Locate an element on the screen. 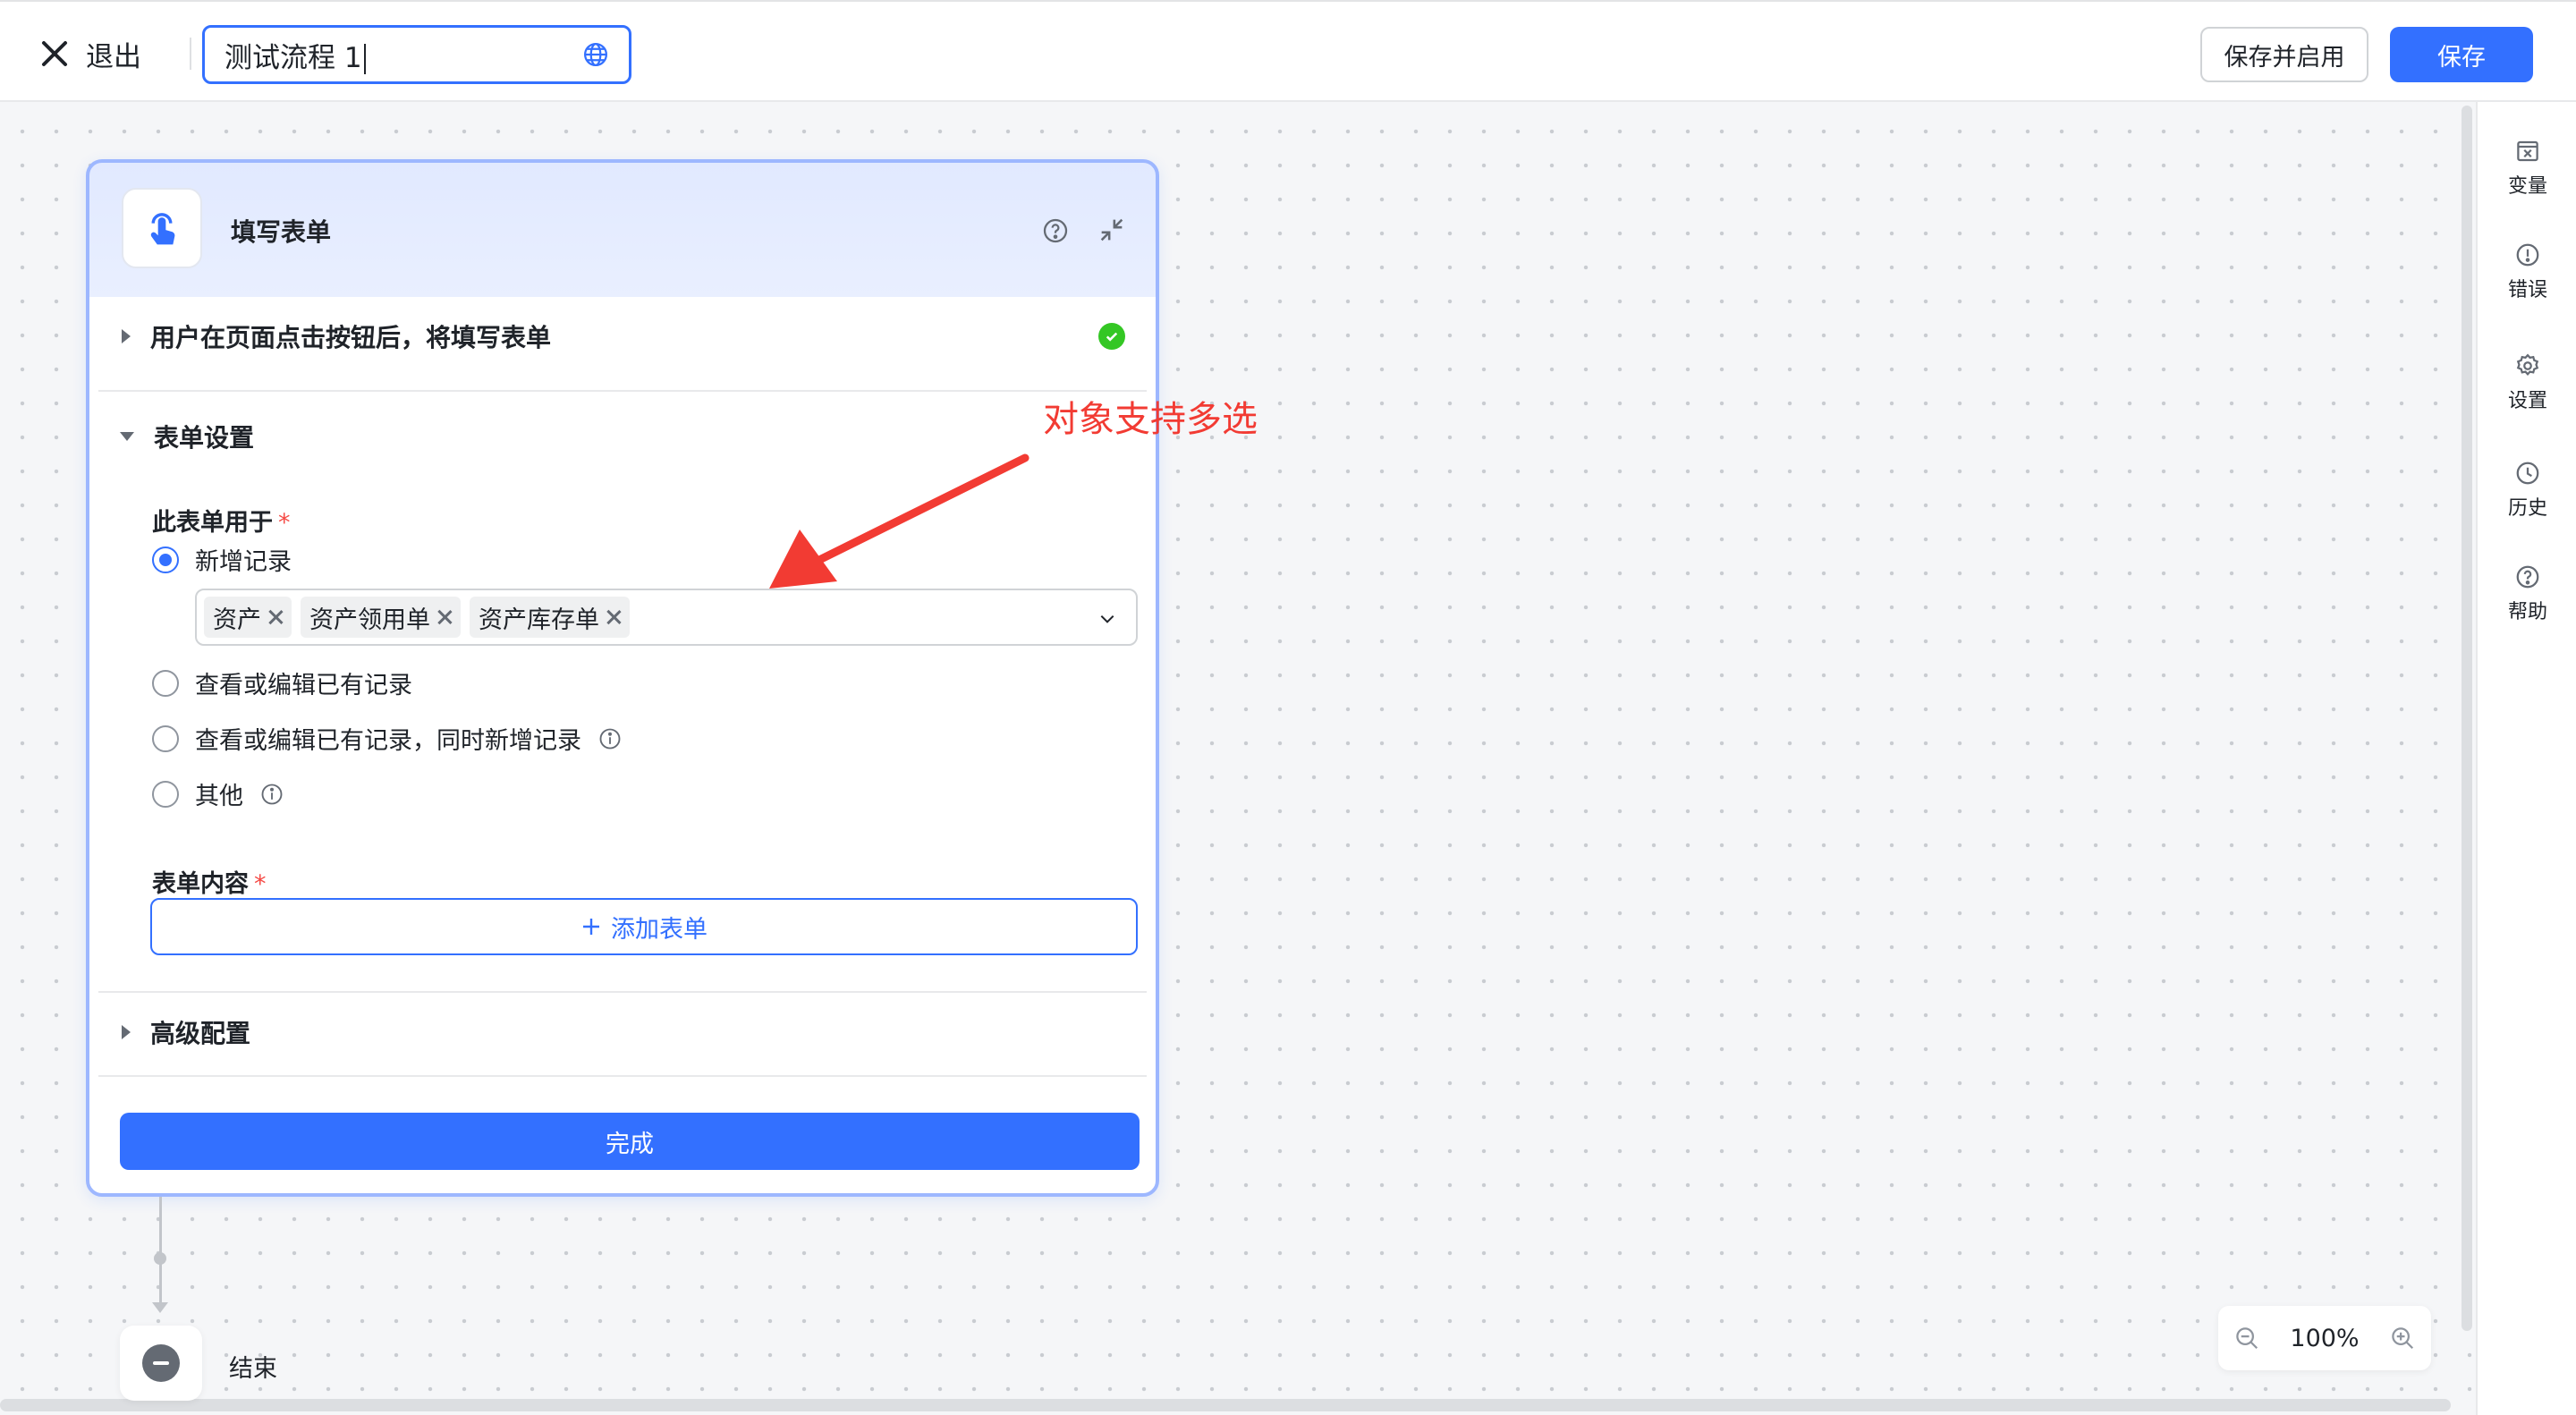 This screenshot has height=1415, width=2576. add-form-button: 添加表单 is located at coordinates (644, 927).